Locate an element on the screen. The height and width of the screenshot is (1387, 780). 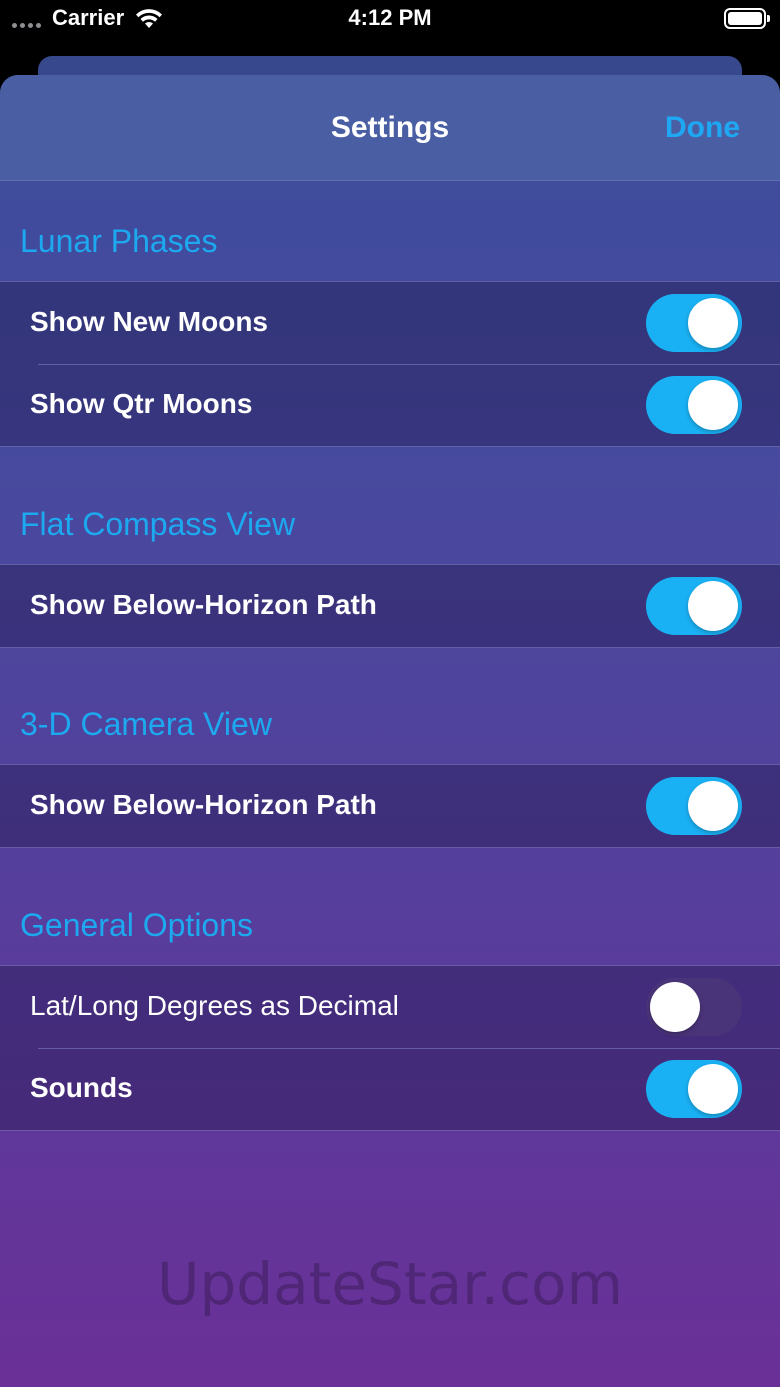
row-label: Show Qtr Moons is located at coordinates (141, 403).